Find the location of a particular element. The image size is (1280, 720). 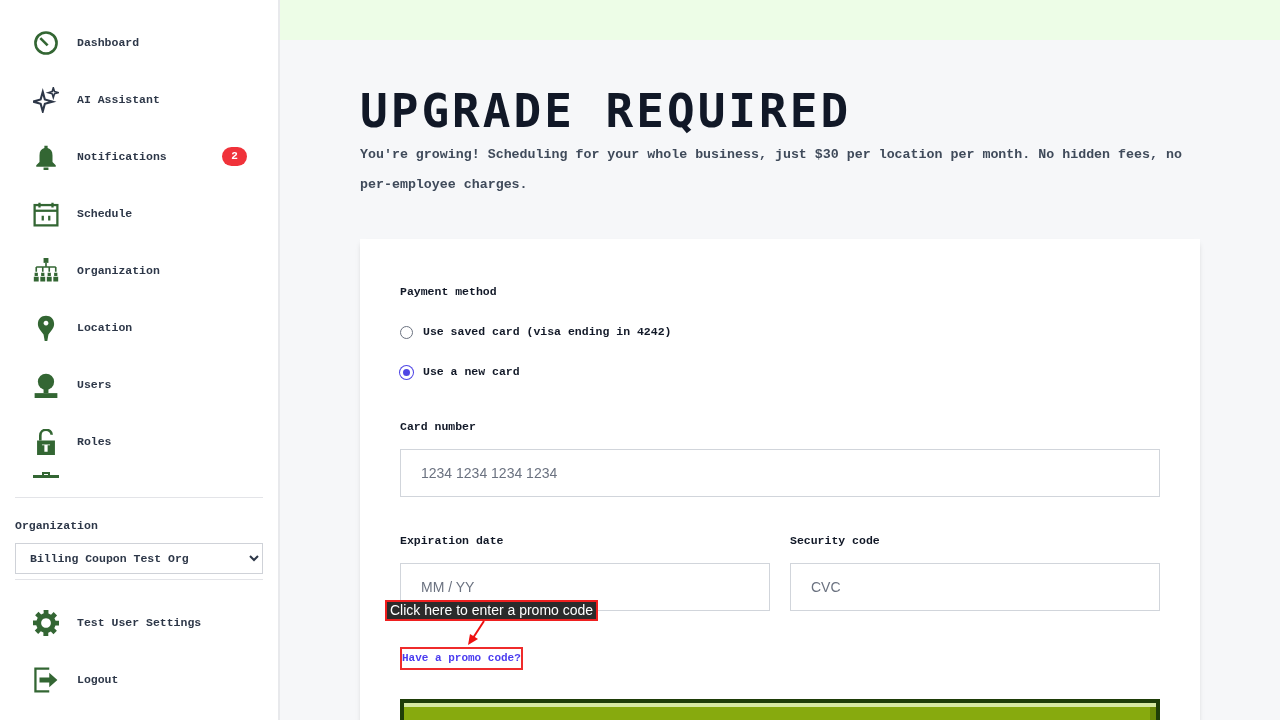

option-label: Use a new card is located at coordinates (471, 372).